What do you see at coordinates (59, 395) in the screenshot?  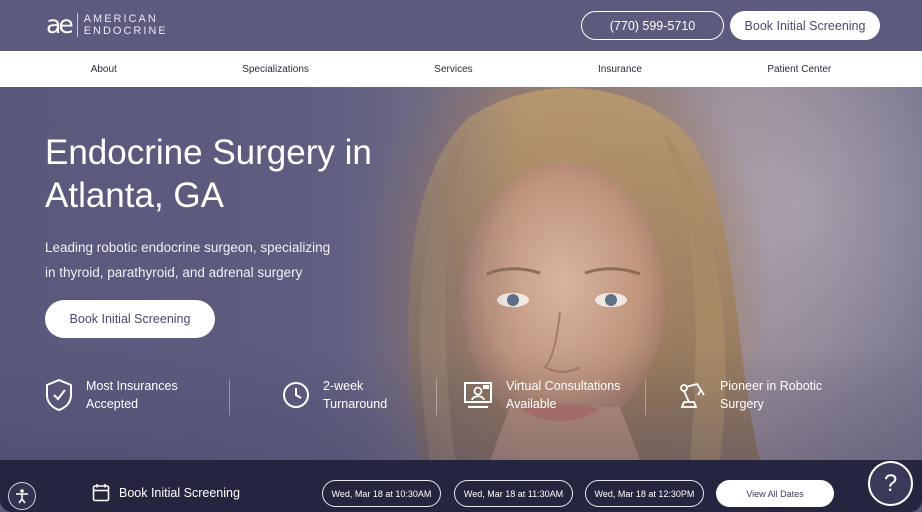 I see `shield-check-icon` at bounding box center [59, 395].